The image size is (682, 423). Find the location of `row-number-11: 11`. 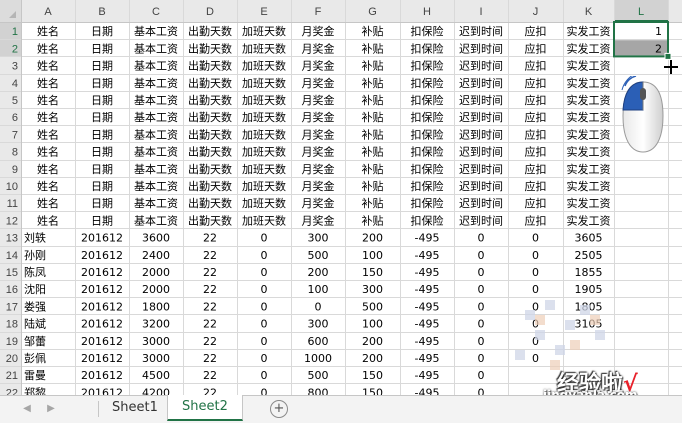

row-number-11: 11 is located at coordinates (12, 204).